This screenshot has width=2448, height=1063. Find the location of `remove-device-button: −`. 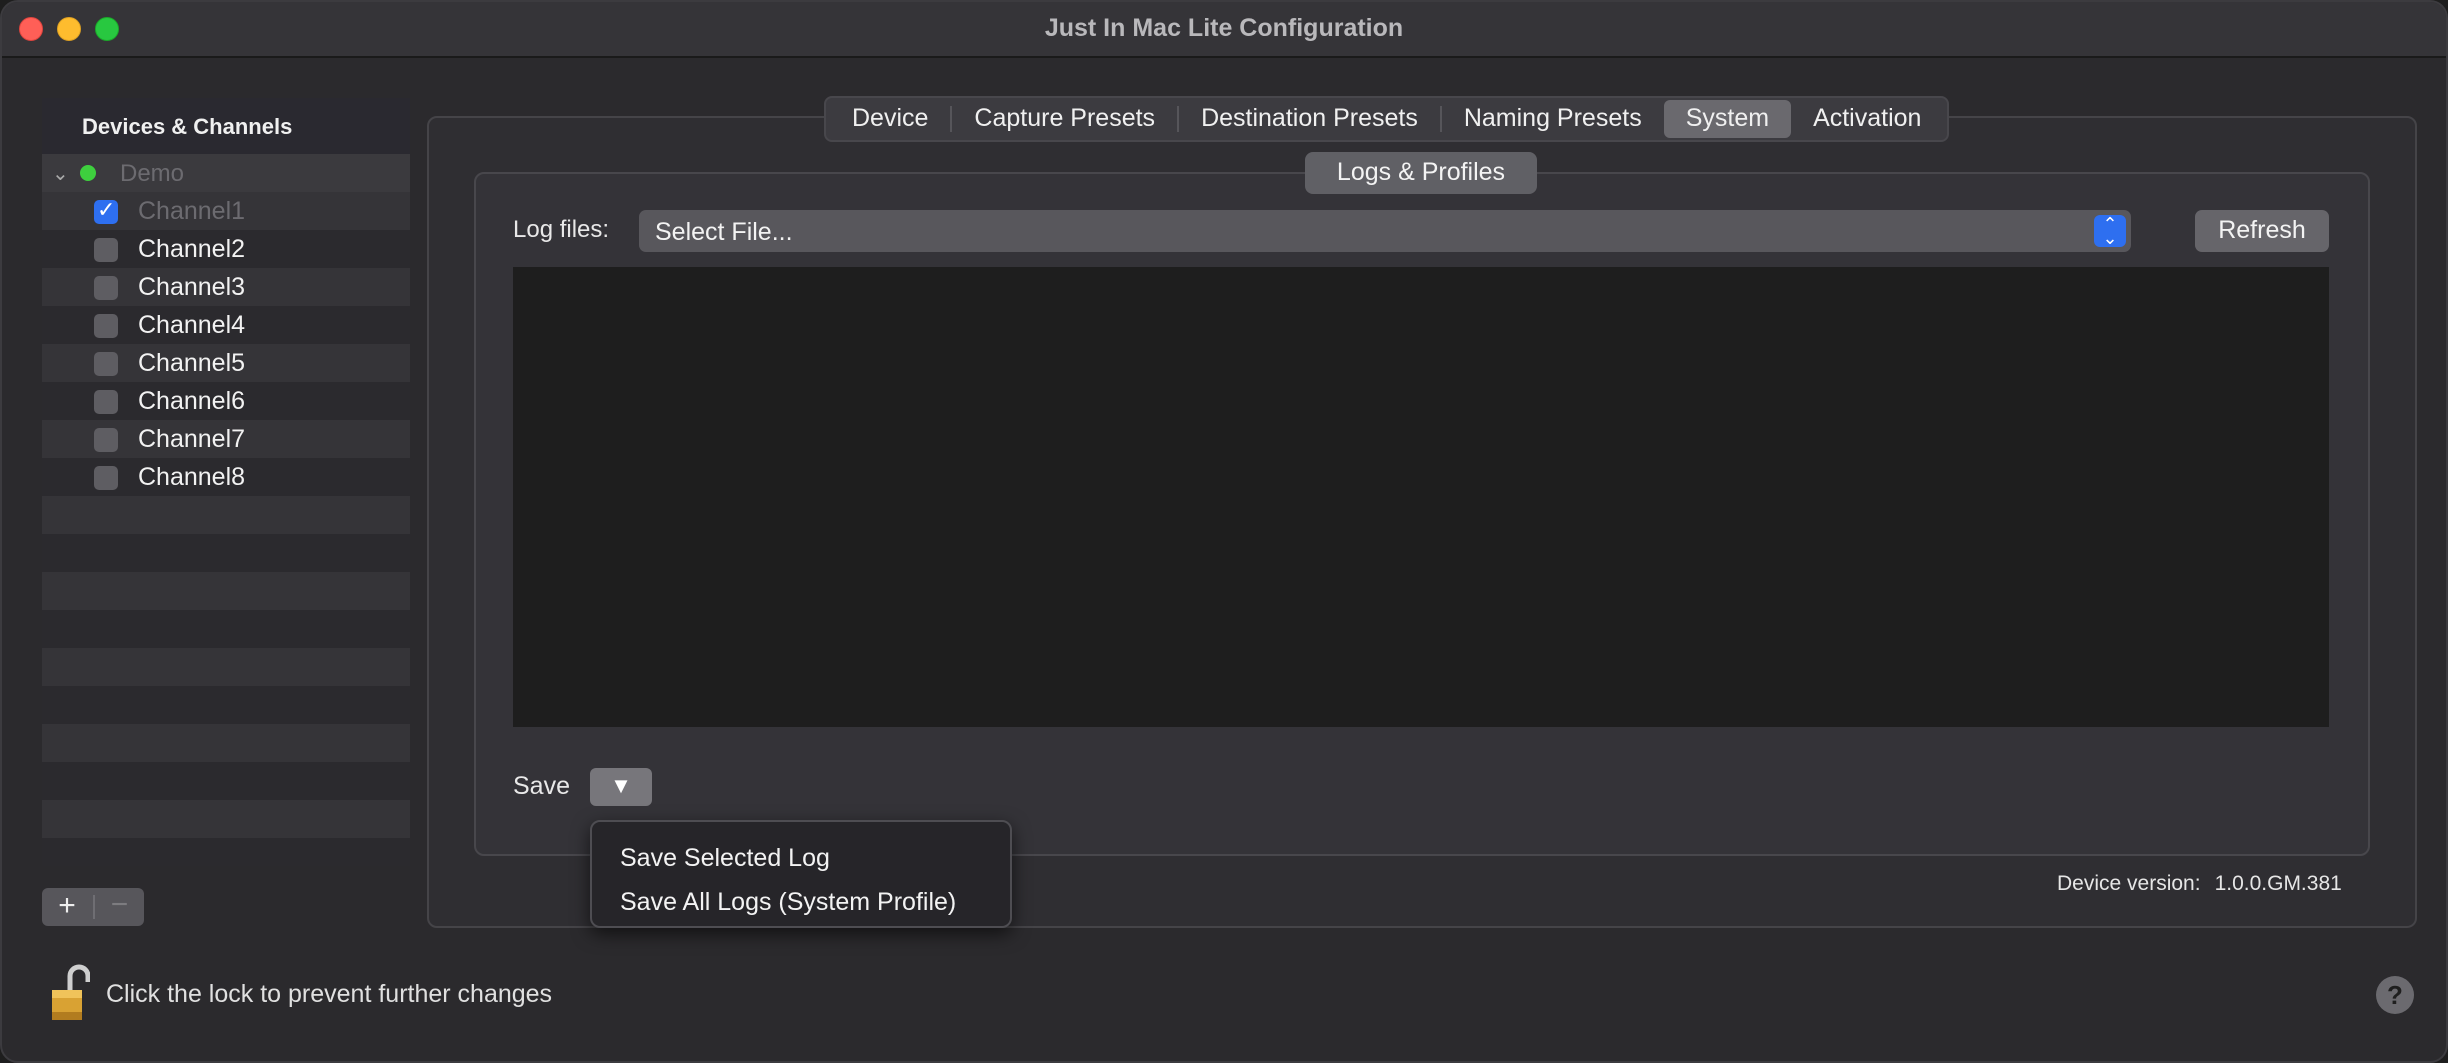

remove-device-button: − is located at coordinates (119, 907).